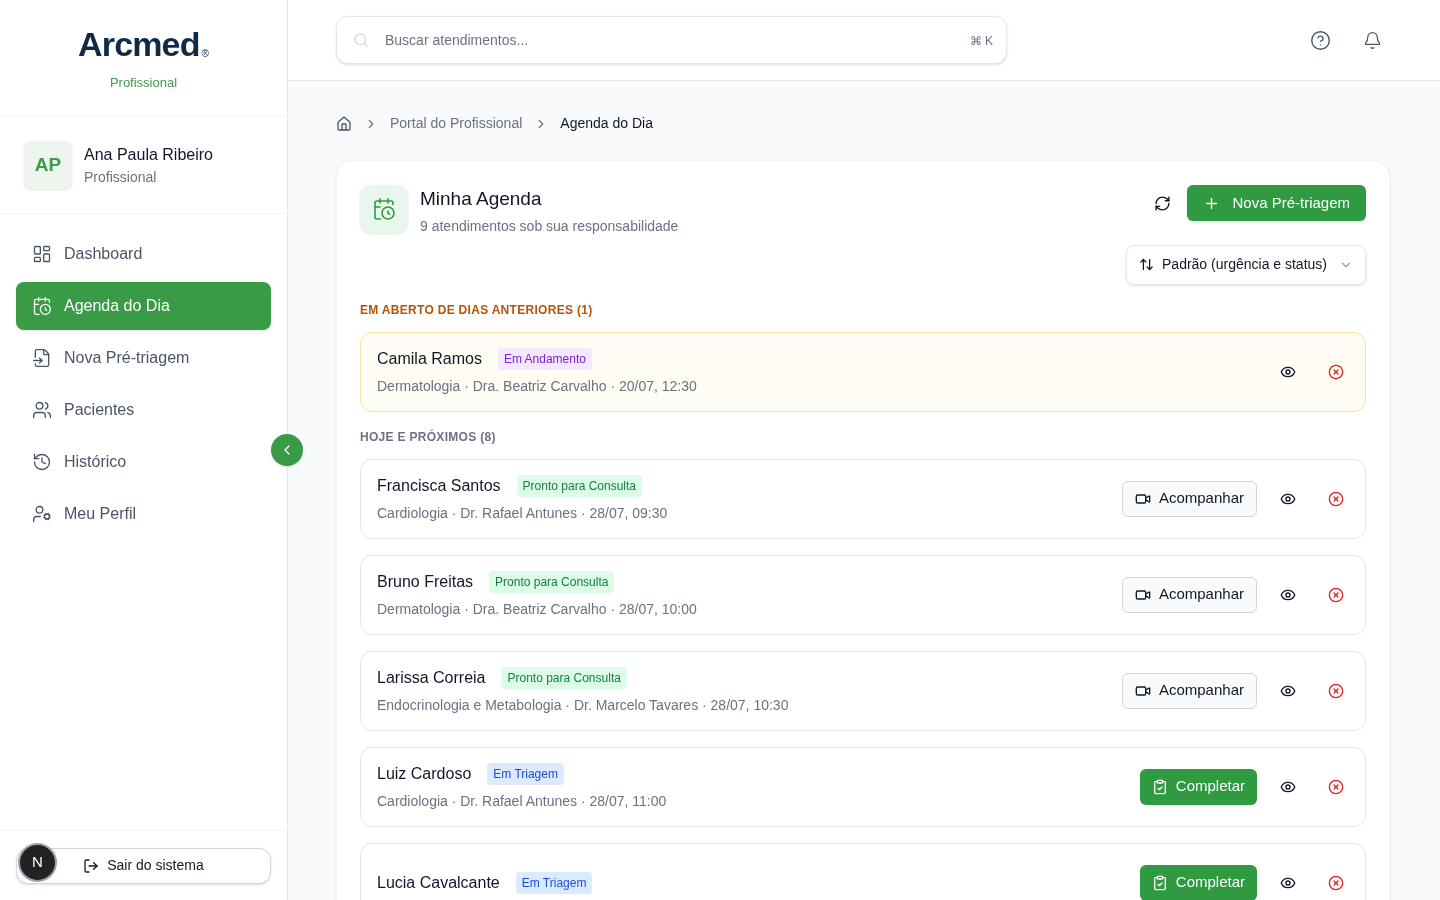 This screenshot has height=900, width=1440. Describe the element at coordinates (143, 410) in the screenshot. I see `nav-item: Pacientes` at that location.